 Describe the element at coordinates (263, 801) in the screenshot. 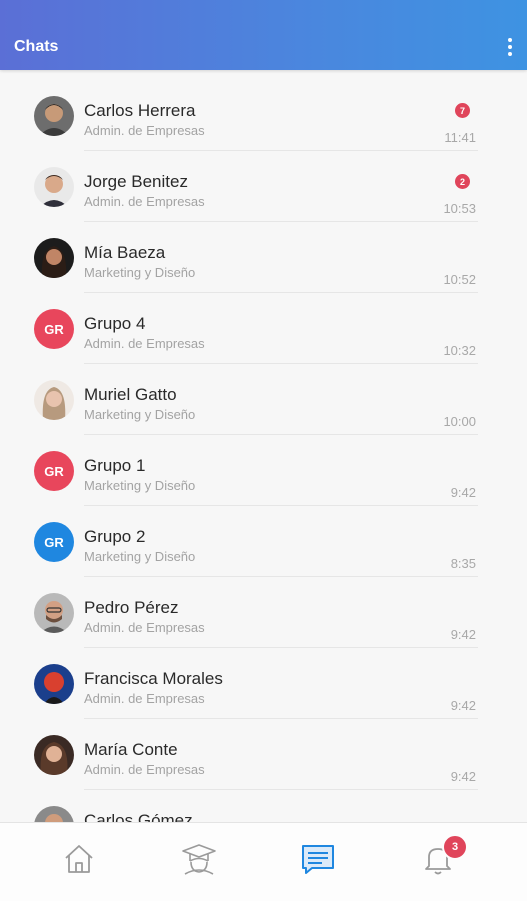

I see `chat-row: Carlos Gómez` at that location.